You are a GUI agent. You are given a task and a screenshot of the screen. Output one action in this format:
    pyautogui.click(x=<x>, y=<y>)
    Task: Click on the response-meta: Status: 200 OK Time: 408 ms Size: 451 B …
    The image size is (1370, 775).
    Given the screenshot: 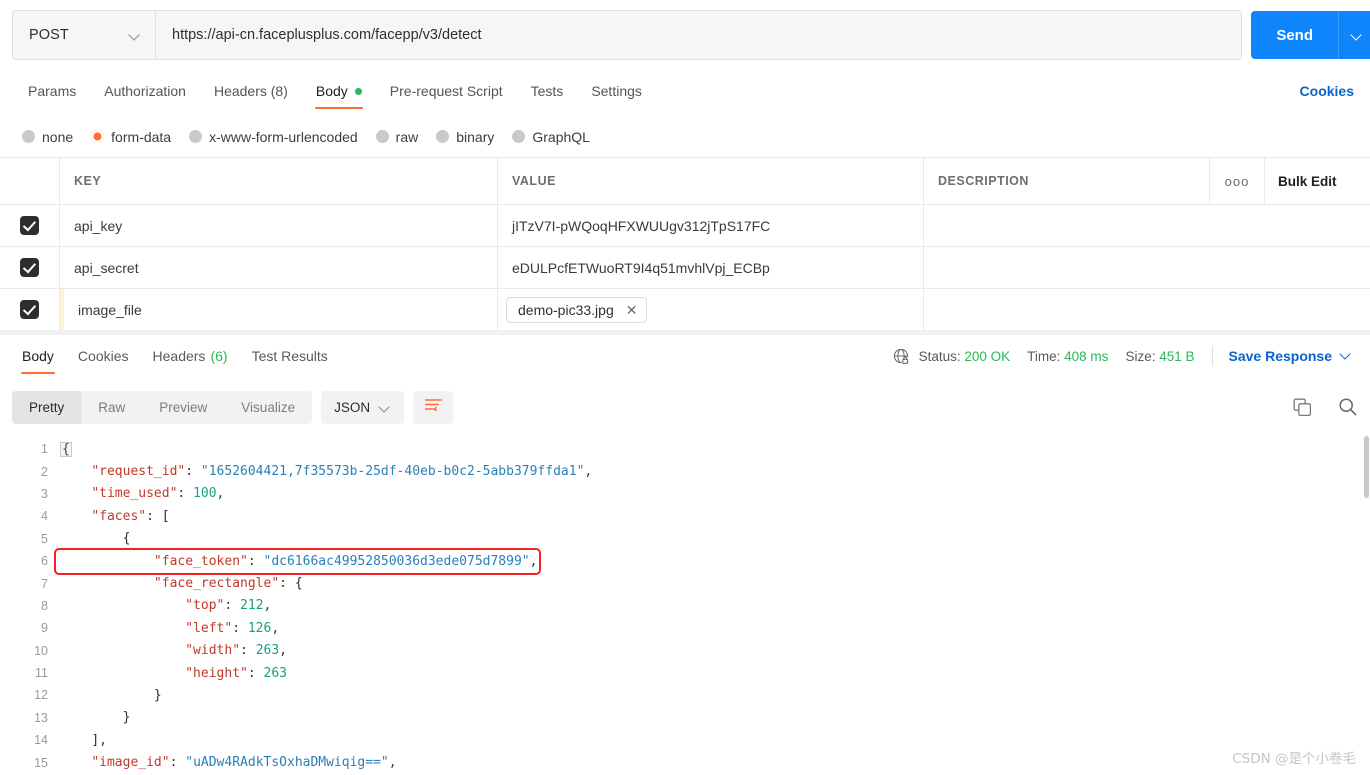 What is the action you would take?
    pyautogui.click(x=1127, y=356)
    